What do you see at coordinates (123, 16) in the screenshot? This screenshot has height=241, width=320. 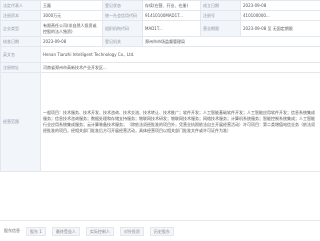 I see `label-credit-code: 统一社会信用代码` at bounding box center [123, 16].